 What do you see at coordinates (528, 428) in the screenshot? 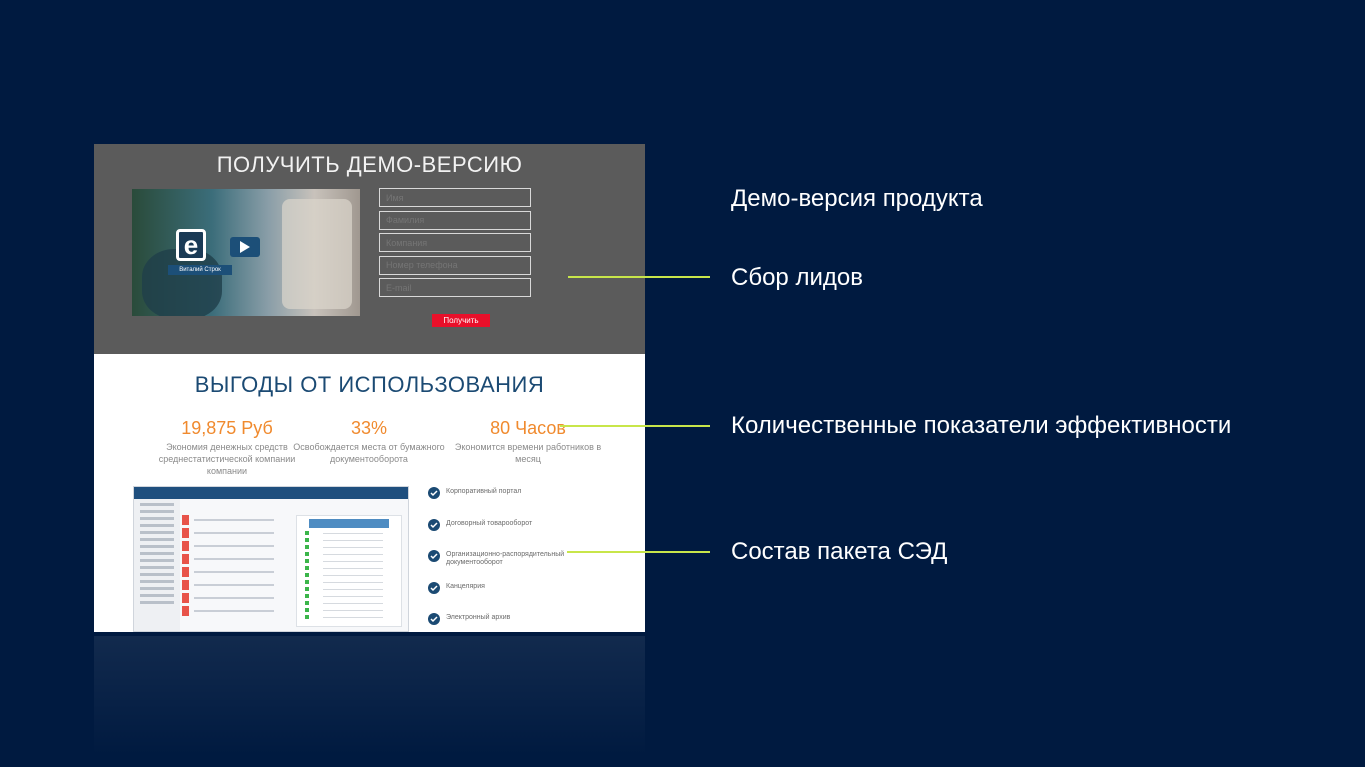
I see `stat-value: 80 Часов` at bounding box center [528, 428].